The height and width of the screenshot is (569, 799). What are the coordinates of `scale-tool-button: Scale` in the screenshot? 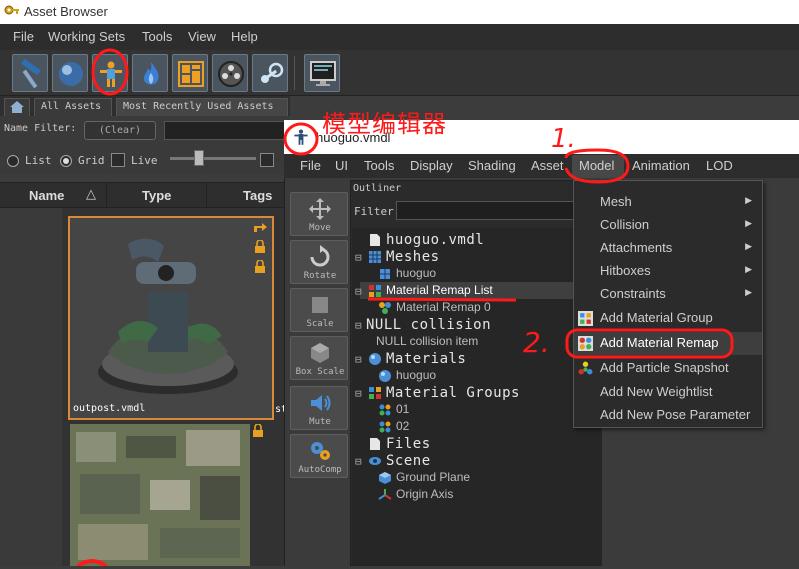 It's located at (319, 310).